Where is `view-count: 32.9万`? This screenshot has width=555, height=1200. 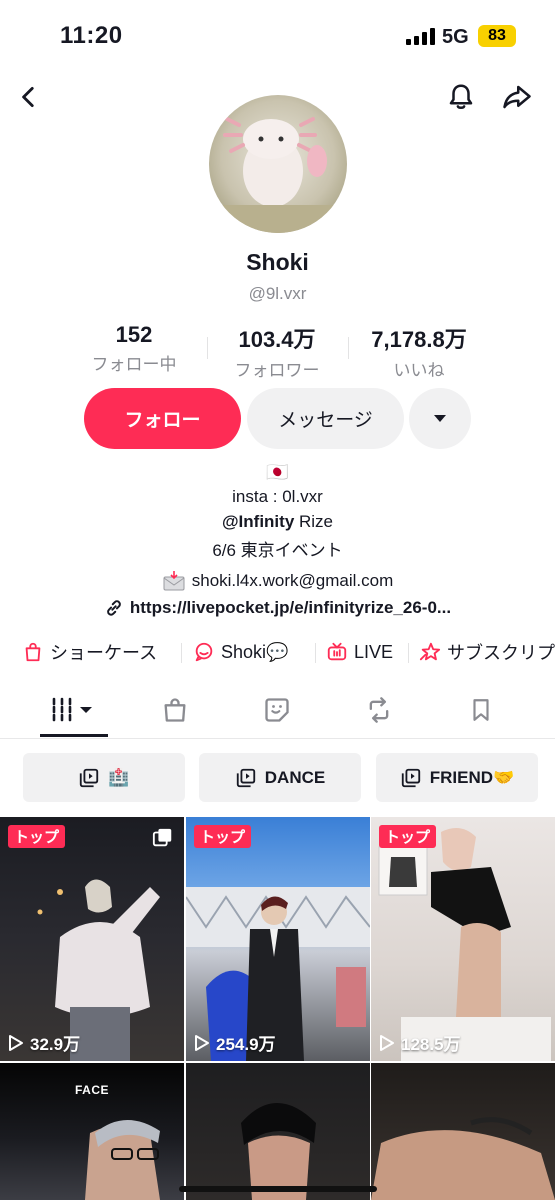
view-count: 32.9万 is located at coordinates (44, 1042).